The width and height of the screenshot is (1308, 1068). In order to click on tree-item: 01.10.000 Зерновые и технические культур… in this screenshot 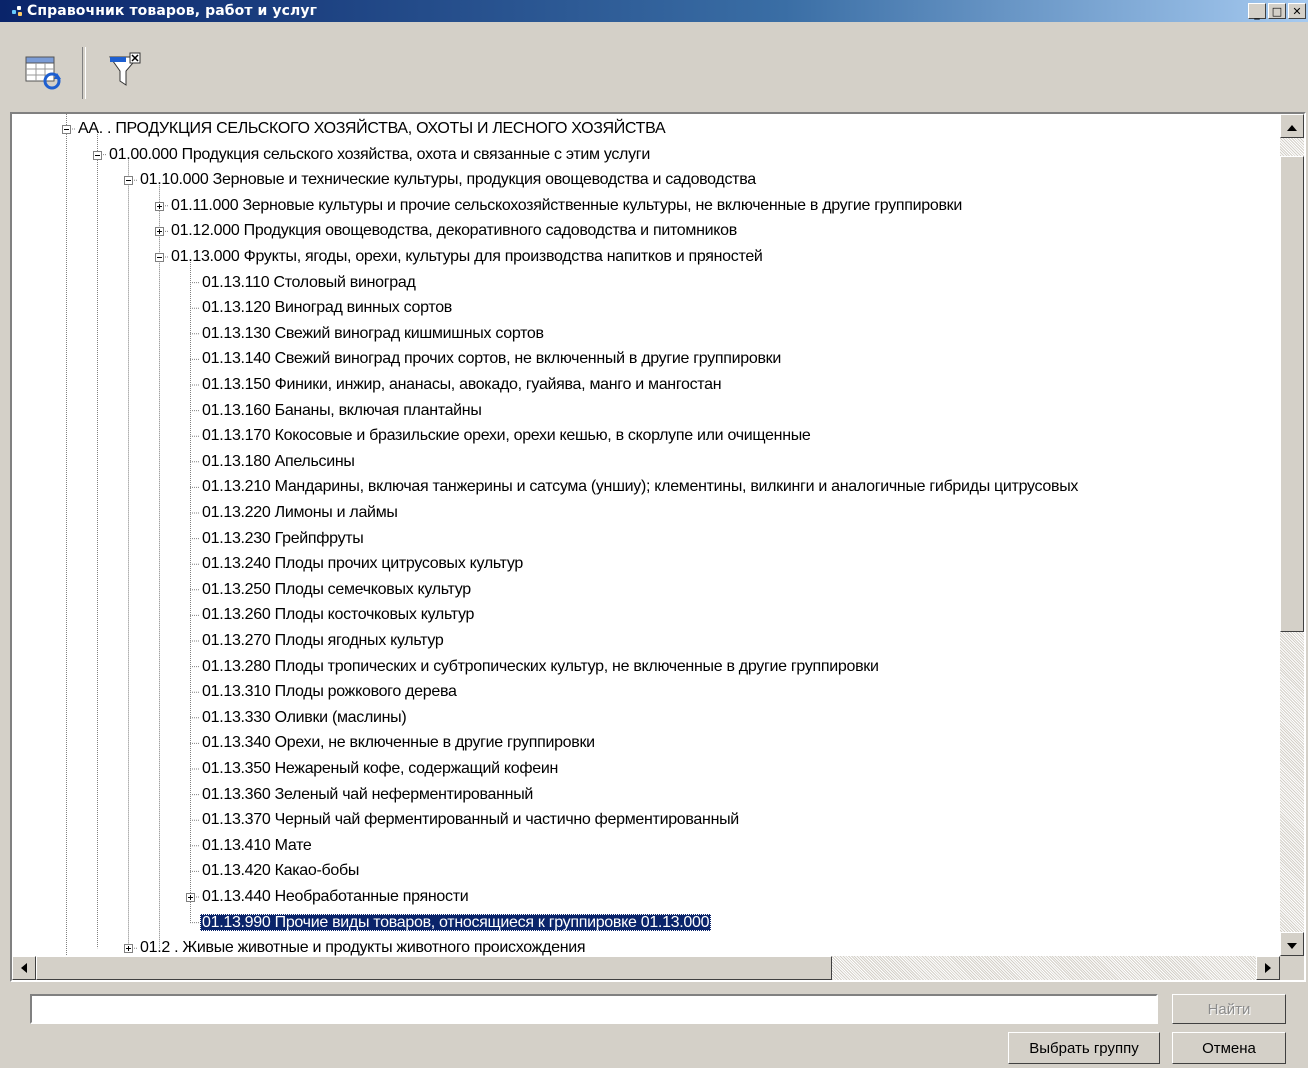, I will do `click(448, 180)`.